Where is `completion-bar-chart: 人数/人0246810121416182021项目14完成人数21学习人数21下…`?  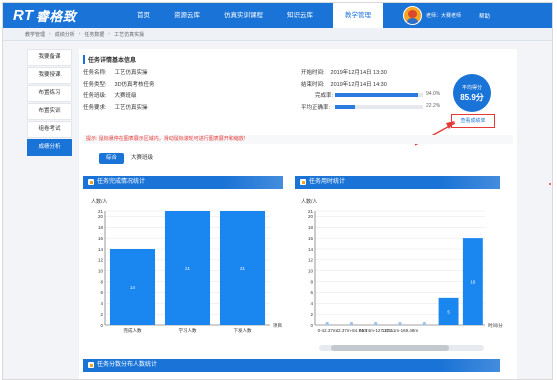
completion-bar-chart: 人数/人0246810121416182021项目14完成人数21学习人数21下… is located at coordinates (186, 266).